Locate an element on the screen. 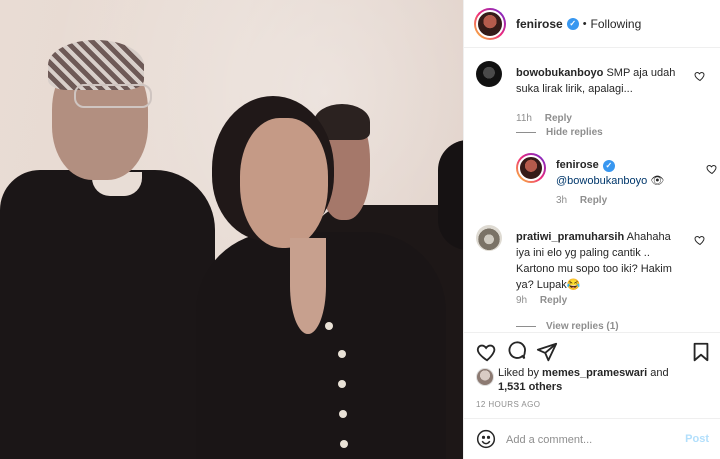  photo-figure-center-neck is located at coordinates (308, 286).